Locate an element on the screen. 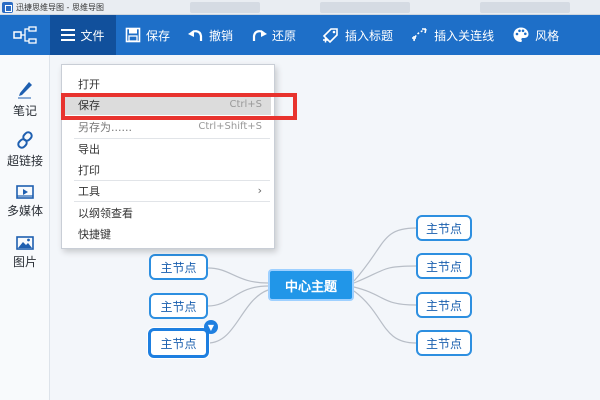 This screenshot has height=400, width=600. menu-item-tools: 工具 › is located at coordinates (168, 190).